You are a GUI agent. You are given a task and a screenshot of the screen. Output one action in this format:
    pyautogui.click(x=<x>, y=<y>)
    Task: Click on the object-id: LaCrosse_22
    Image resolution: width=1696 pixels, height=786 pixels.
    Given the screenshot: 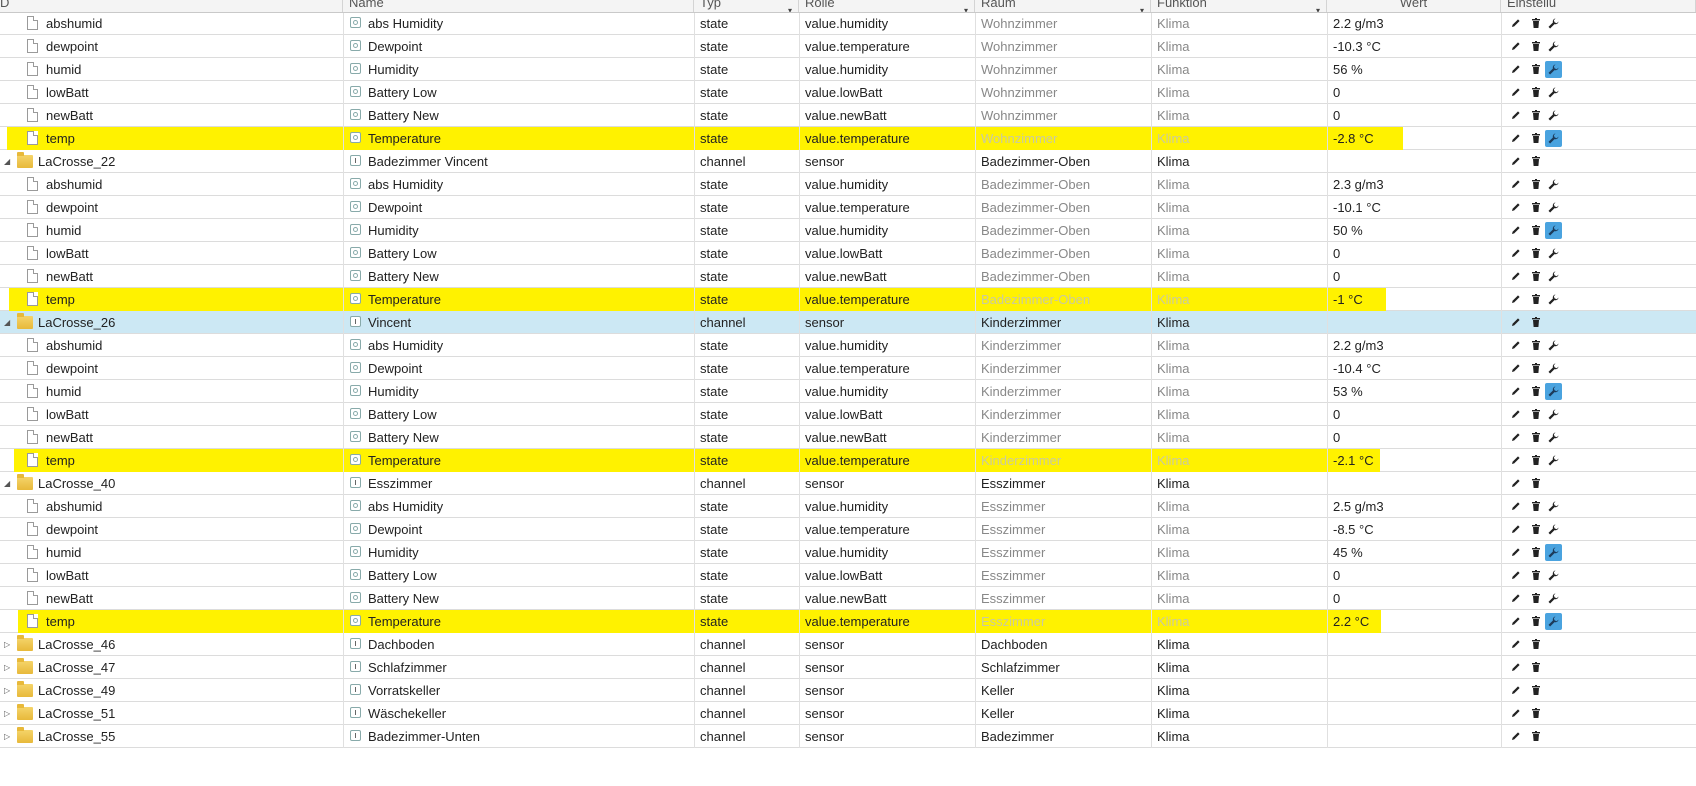 What is the action you would take?
    pyautogui.click(x=187, y=161)
    